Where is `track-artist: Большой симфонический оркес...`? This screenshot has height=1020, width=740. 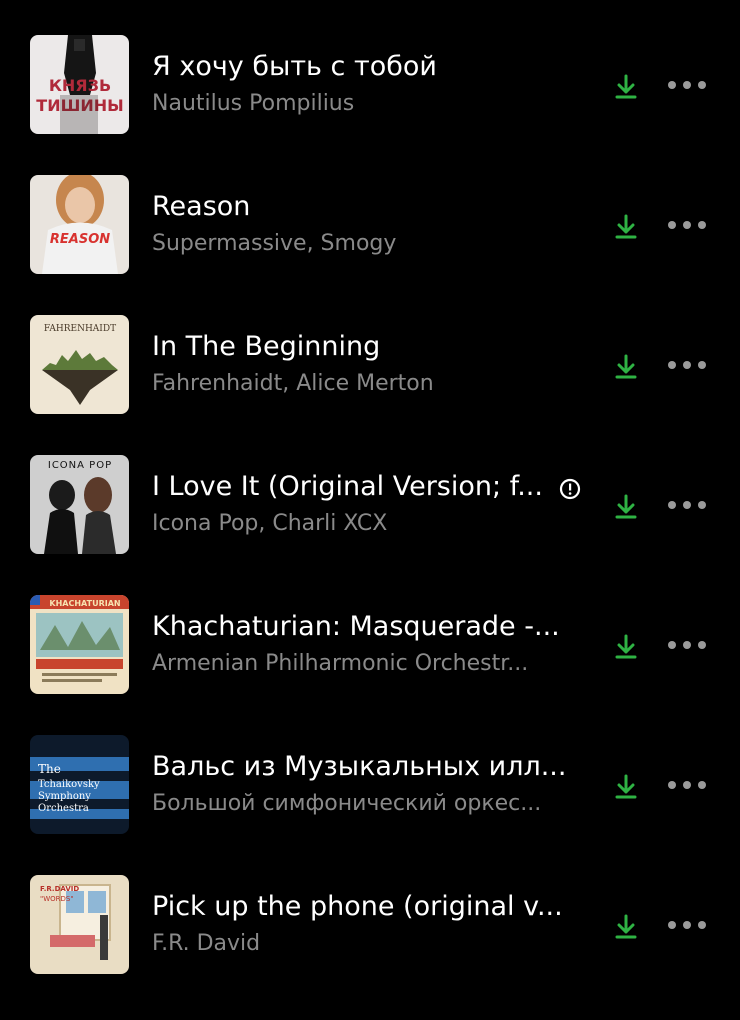
track-artist: Большой симфонический оркес... is located at coordinates (372, 804).